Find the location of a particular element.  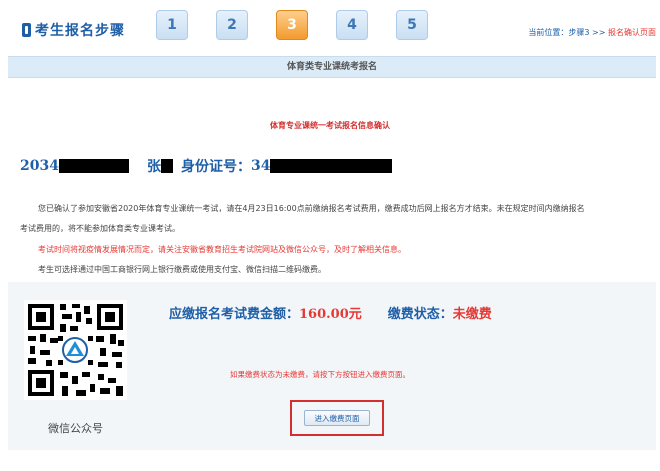

fee-amount: 160.00元 is located at coordinates (330, 314).